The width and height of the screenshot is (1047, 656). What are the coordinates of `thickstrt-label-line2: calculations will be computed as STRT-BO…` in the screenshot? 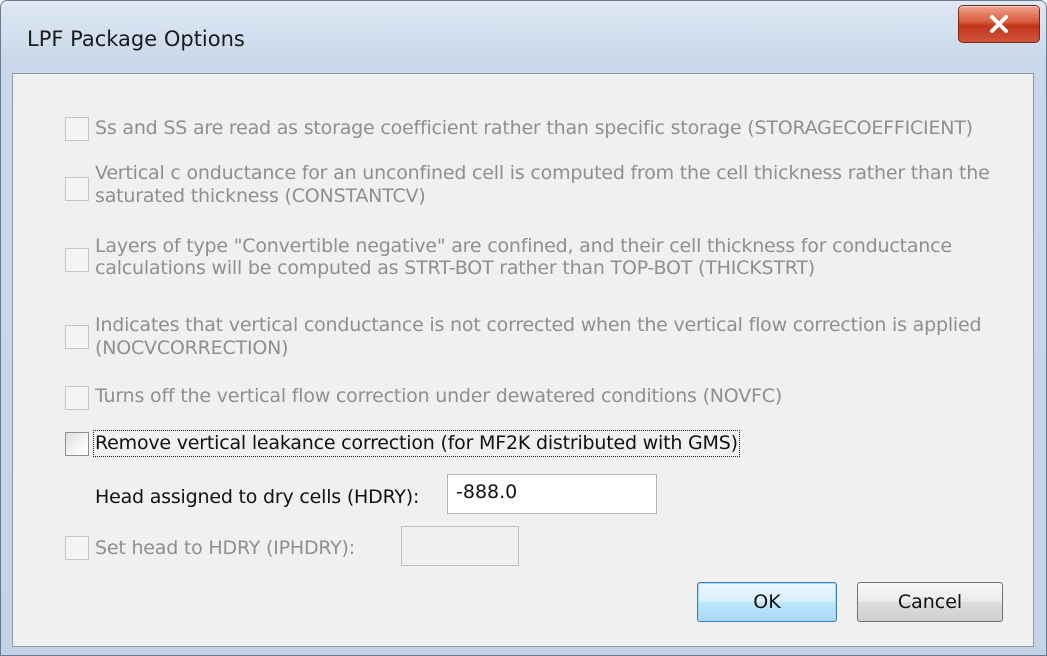 It's located at (455, 268).